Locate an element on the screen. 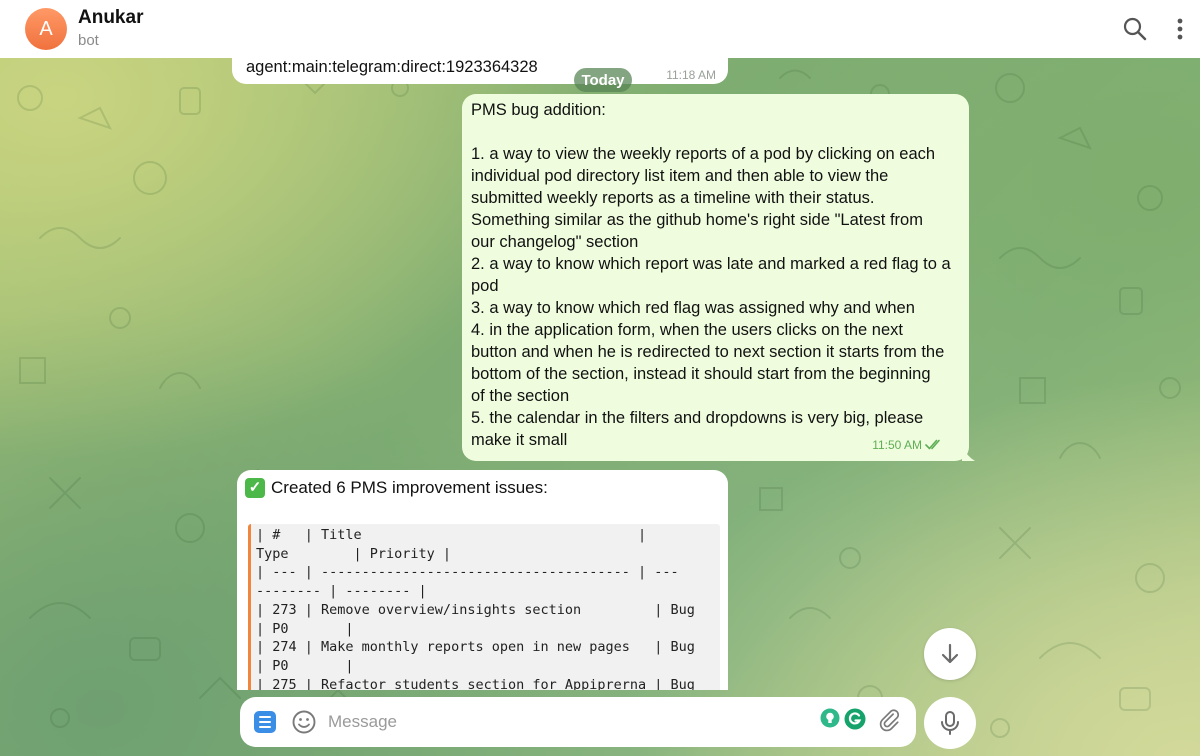  message-line is located at coordinates (715, 132).